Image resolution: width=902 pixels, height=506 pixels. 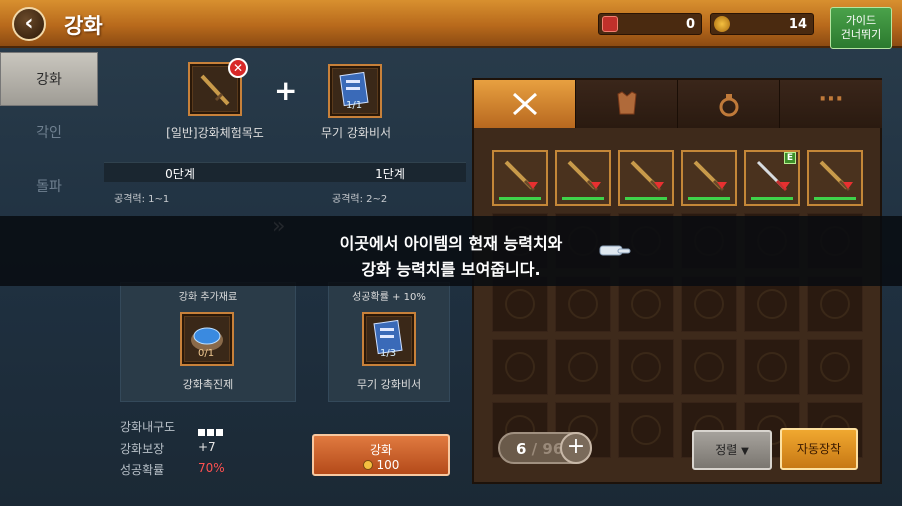 What do you see at coordinates (207, 339) in the screenshot?
I see `booster-slot: 0/1` at bounding box center [207, 339].